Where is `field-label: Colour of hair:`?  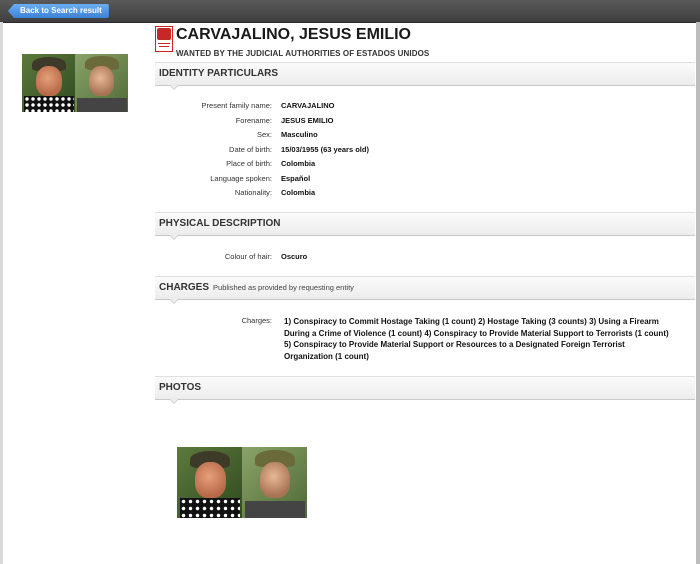
field-label: Colour of hair: is located at coordinates (248, 256).